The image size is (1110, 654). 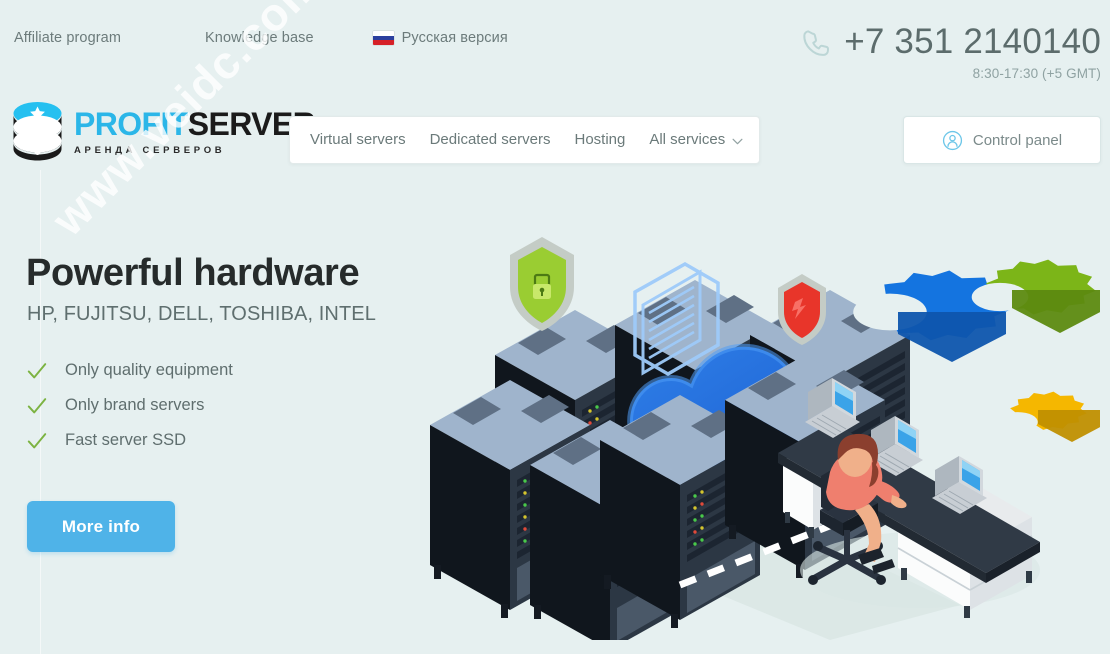 What do you see at coordinates (201, 314) in the screenshot?
I see `hero-subtitle: HP, FUJITSU, DELL, TOSHIBA, INTEL` at bounding box center [201, 314].